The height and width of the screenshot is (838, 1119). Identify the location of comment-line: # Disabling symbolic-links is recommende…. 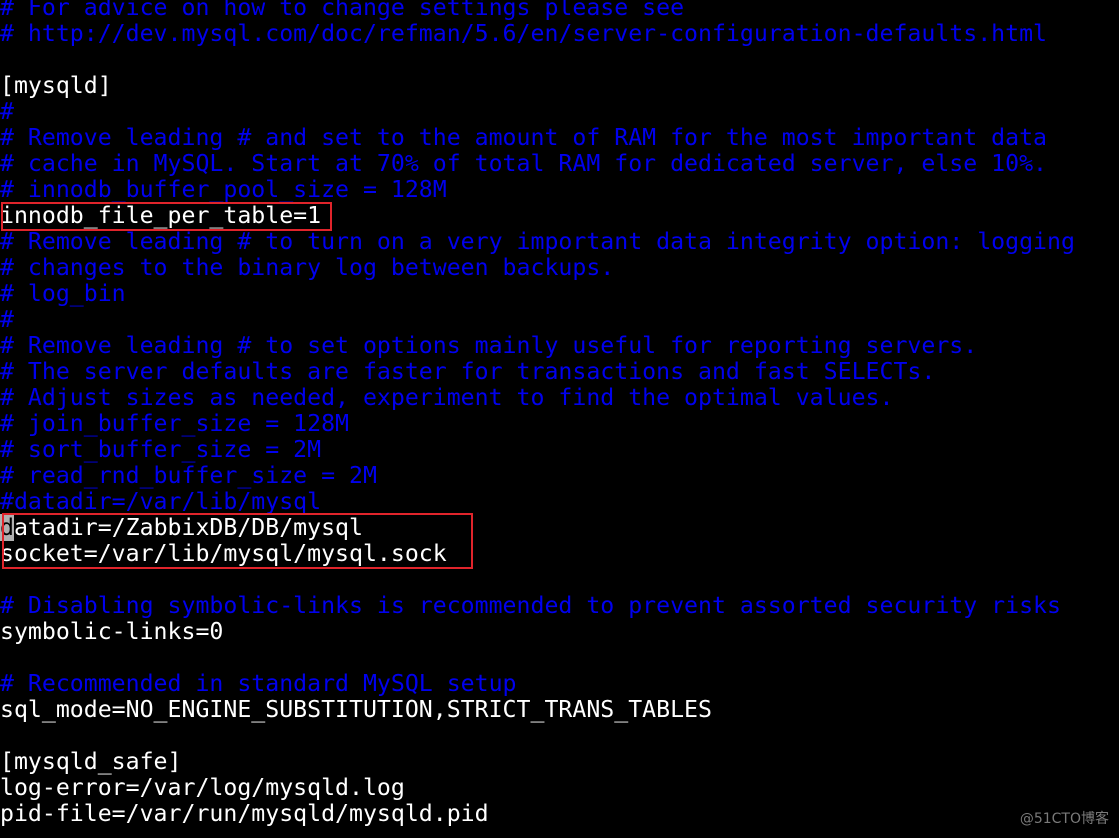
(530, 605).